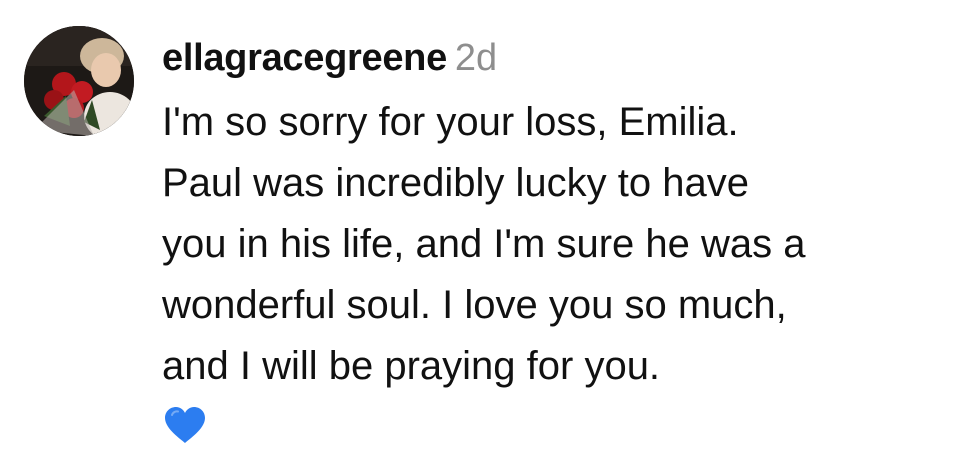 This screenshot has height=475, width=980. Describe the element at coordinates (450, 122) in the screenshot. I see `comment-text-line: I'm so sorry for your loss, Emilia.` at that location.